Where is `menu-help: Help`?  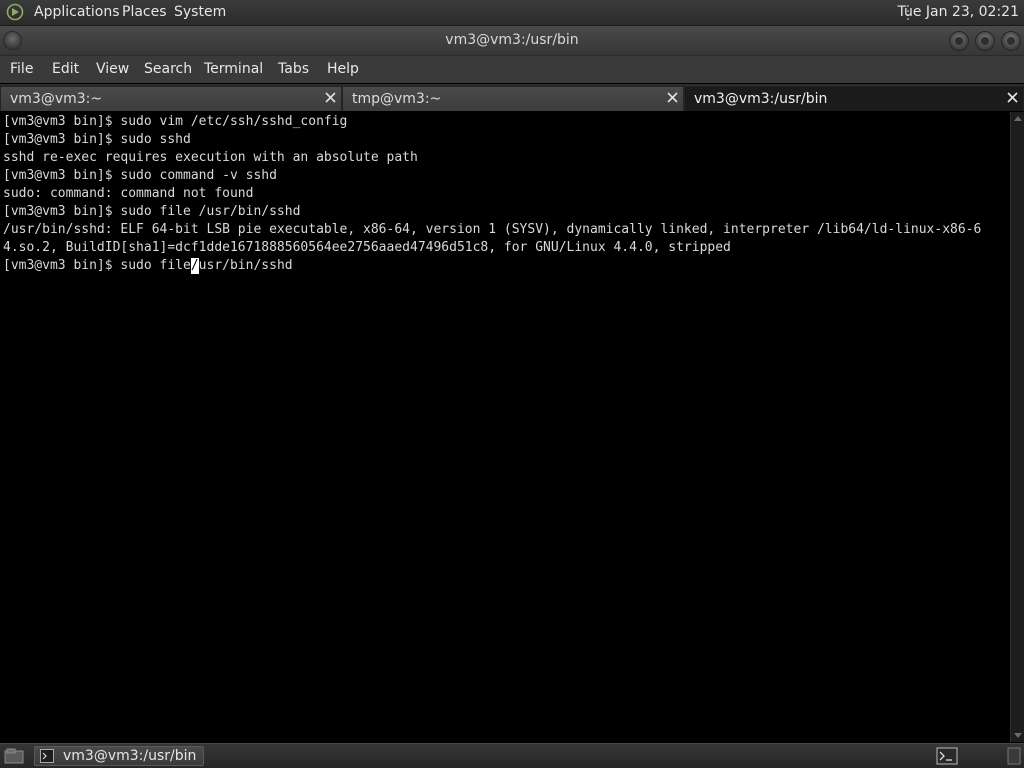
menu-help: Help is located at coordinates (343, 69).